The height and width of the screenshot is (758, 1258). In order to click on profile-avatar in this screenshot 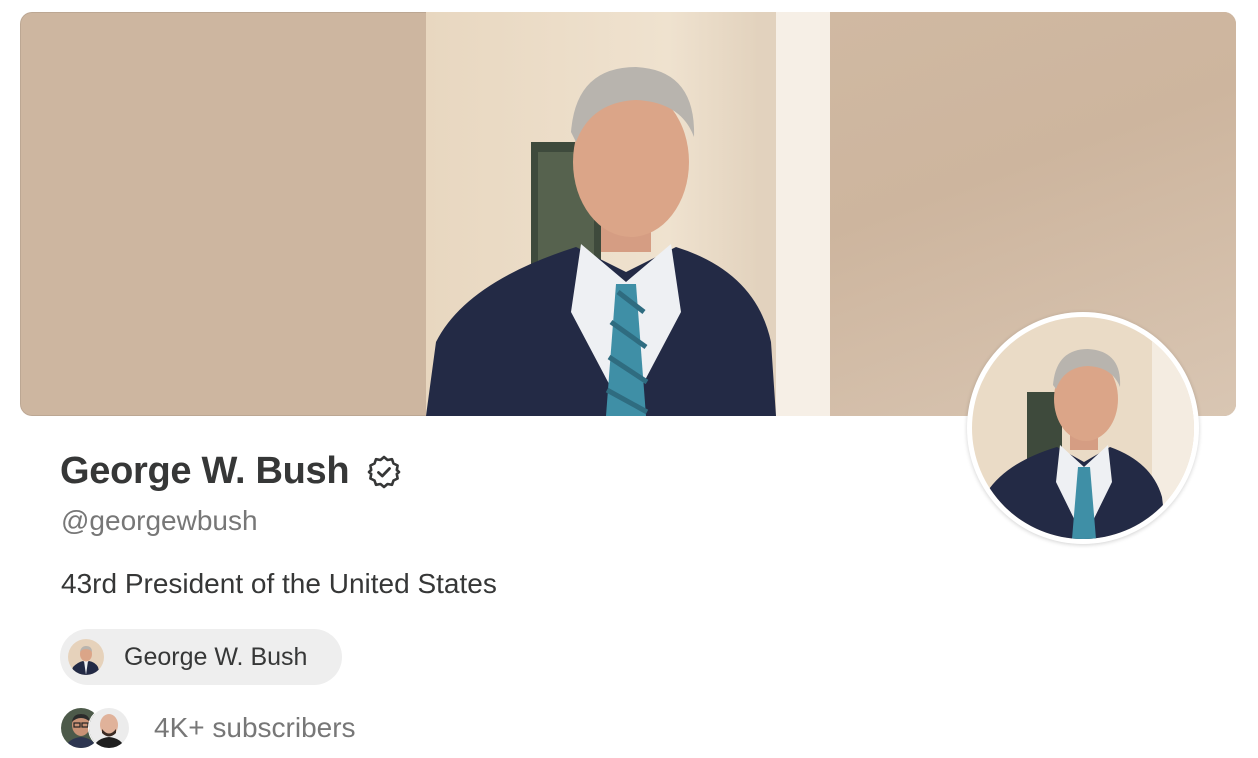, I will do `click(1083, 428)`.